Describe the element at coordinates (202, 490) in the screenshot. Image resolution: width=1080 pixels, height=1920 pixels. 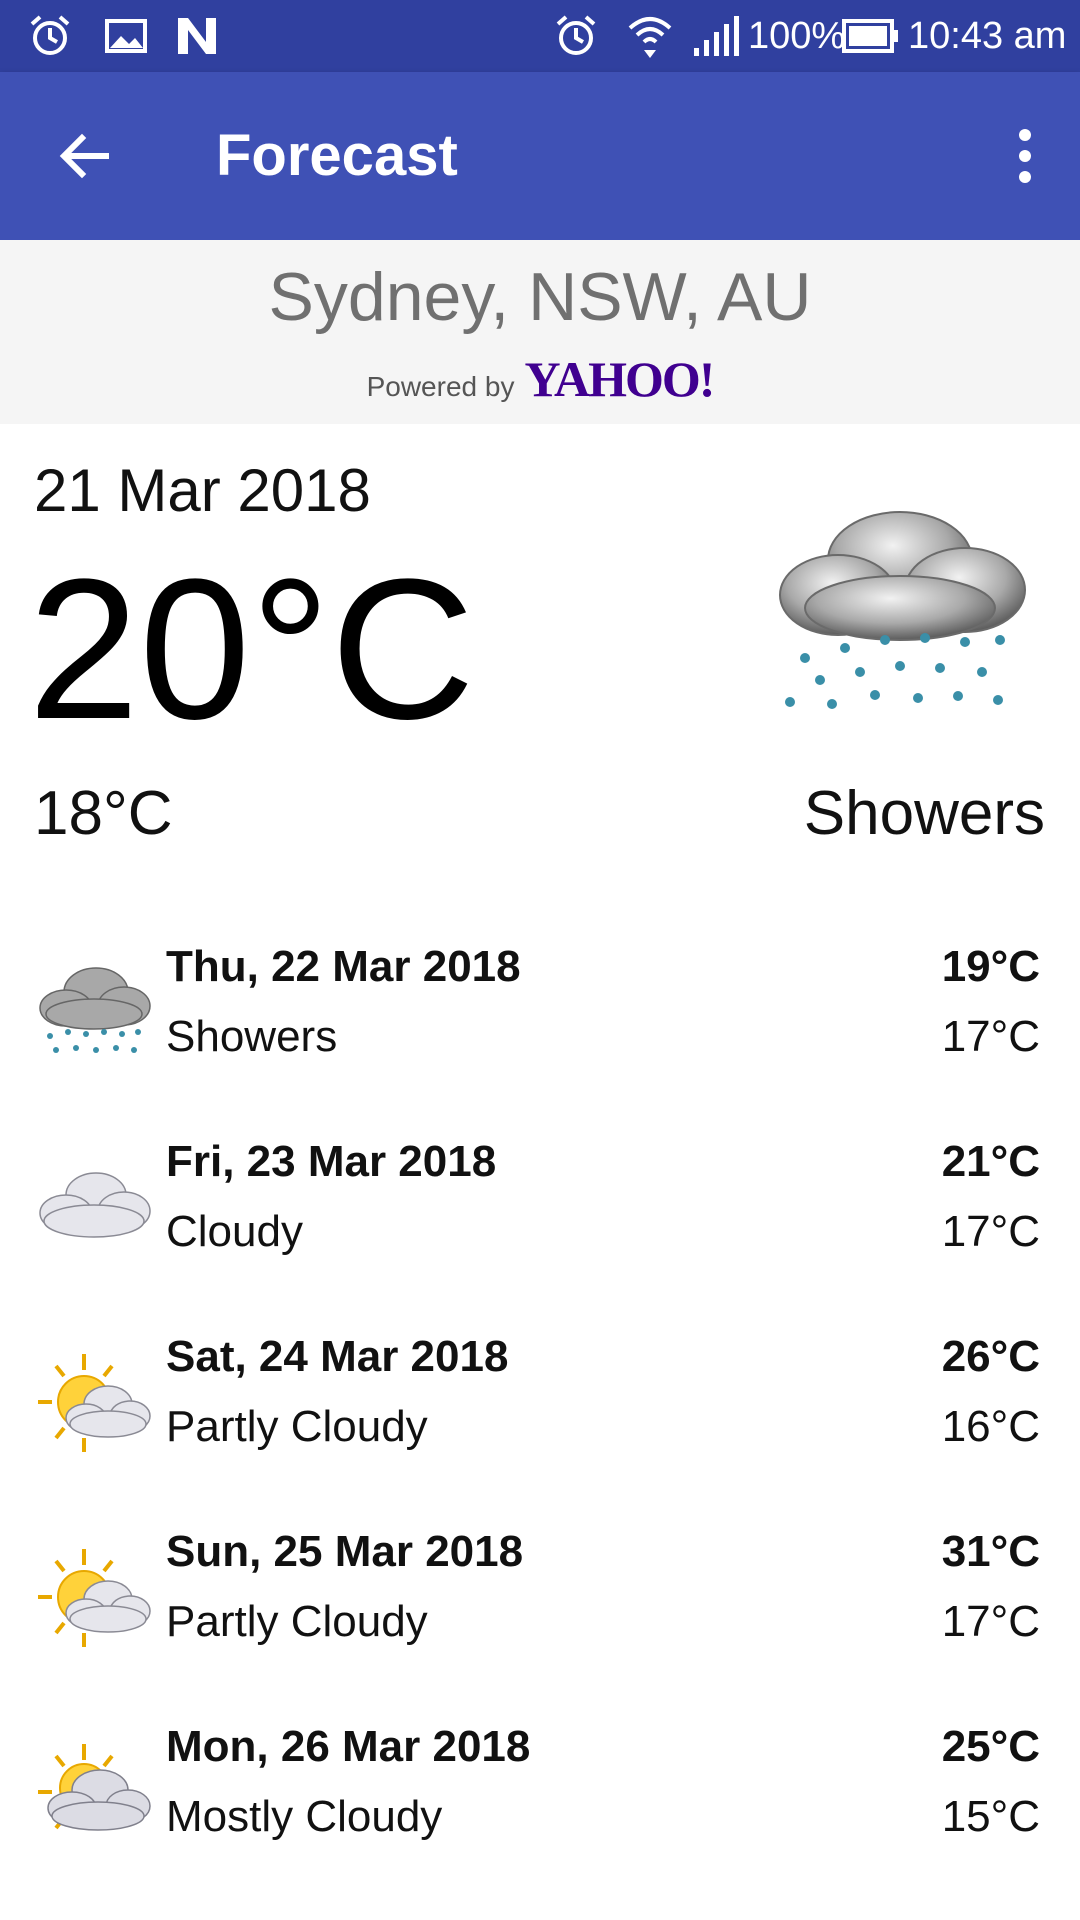
I see `today-date: 21 Mar 2018` at that location.